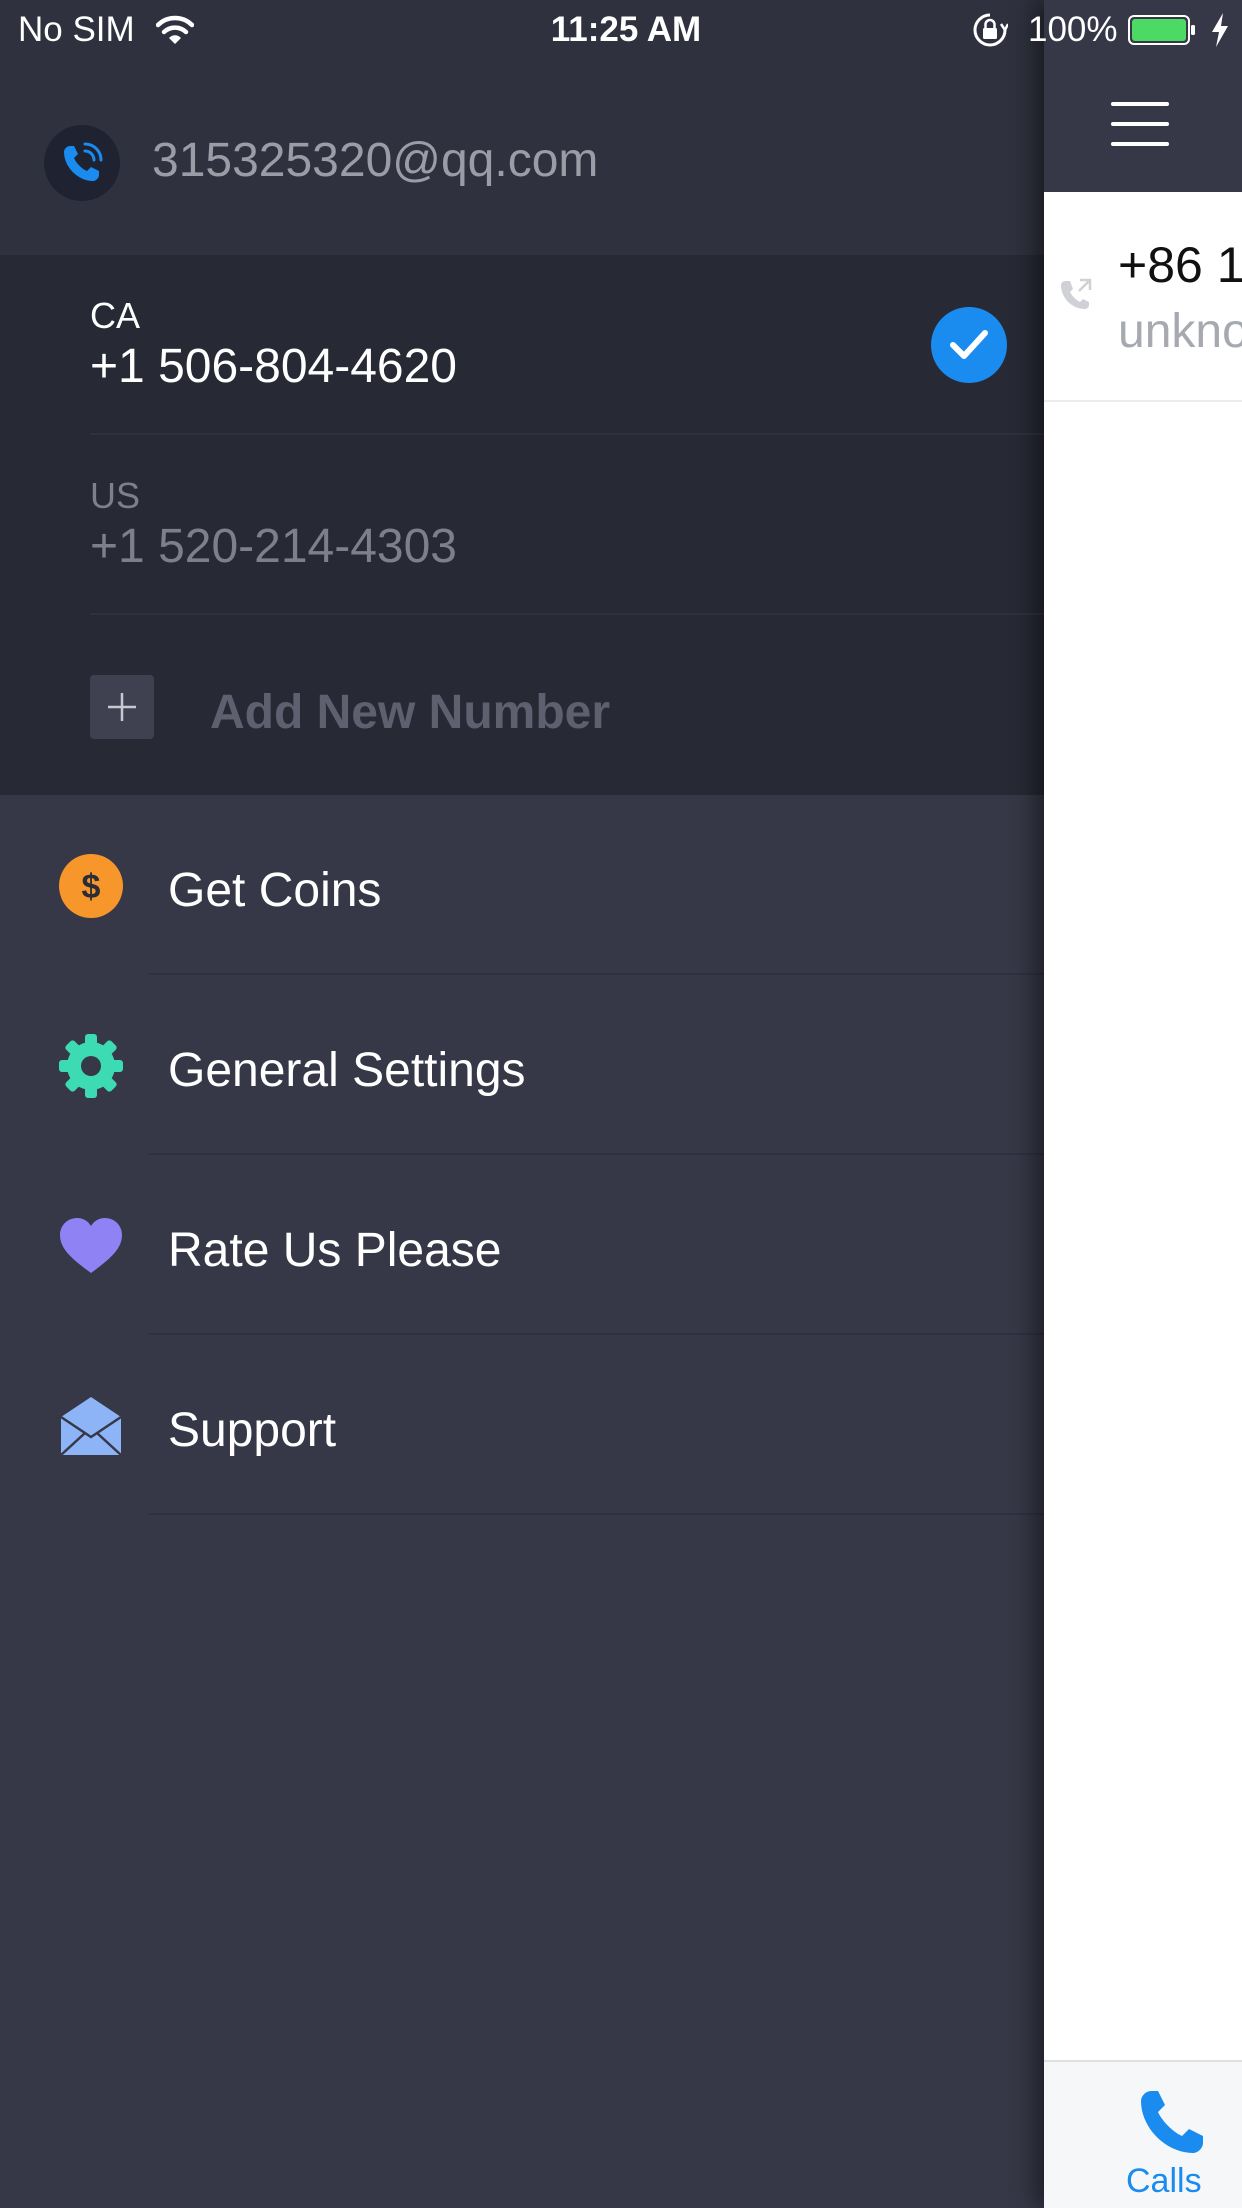 This screenshot has width=1242, height=2208. I want to click on number-row-us: US +1 520-214-4303, so click(522, 525).